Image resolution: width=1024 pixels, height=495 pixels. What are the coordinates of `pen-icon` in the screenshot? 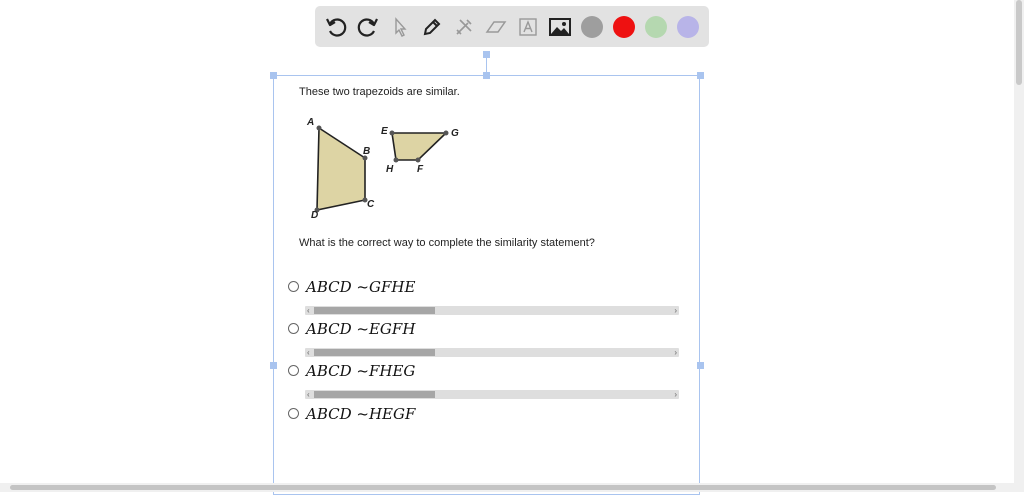 It's located at (432, 27).